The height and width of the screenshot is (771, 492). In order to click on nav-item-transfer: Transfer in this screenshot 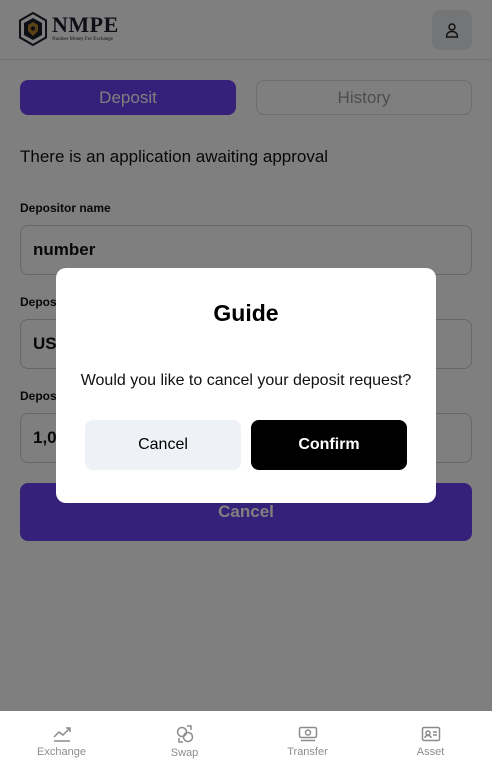, I will do `click(307, 741)`.